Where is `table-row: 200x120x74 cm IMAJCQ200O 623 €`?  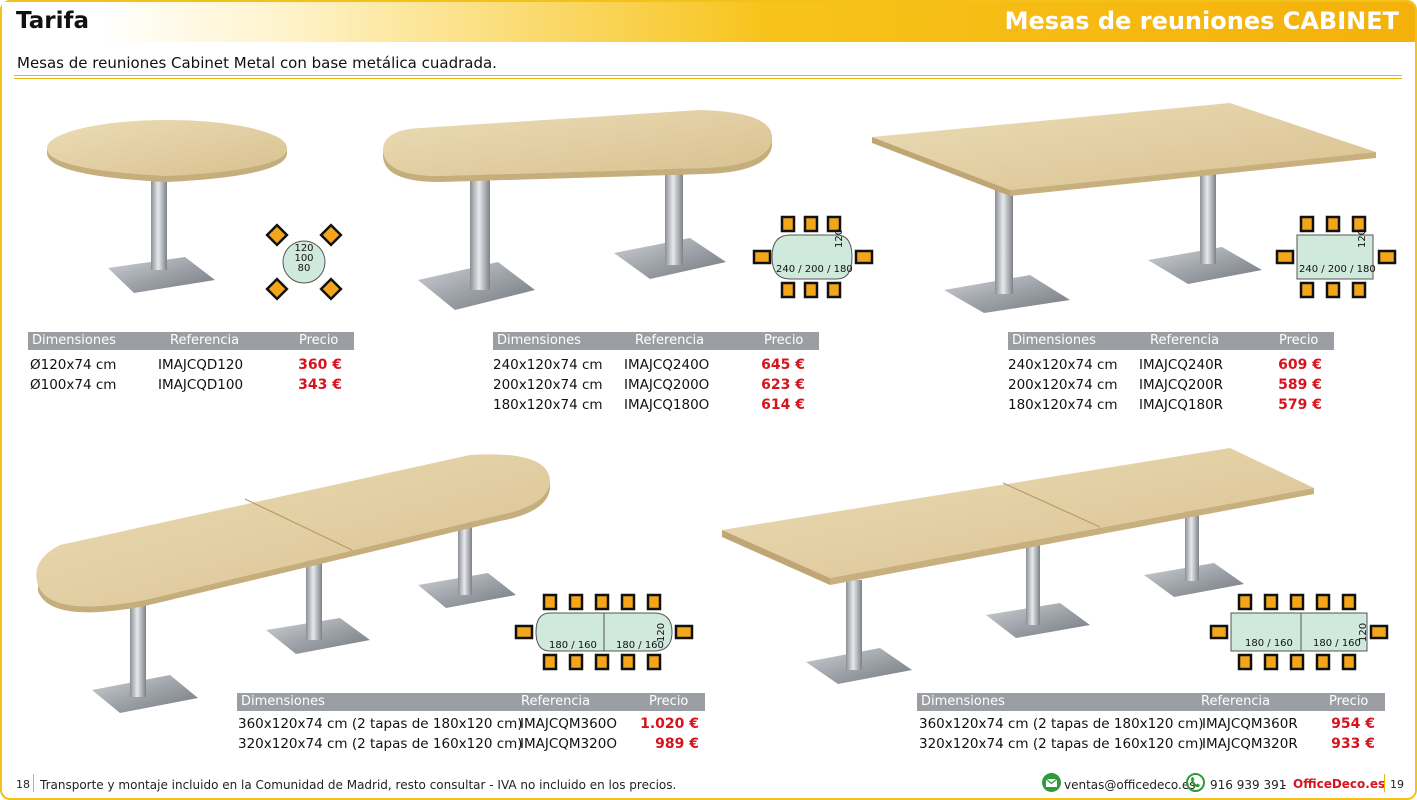
table-row: 200x120x74 cm IMAJCQ200O 623 € is located at coordinates (656, 384).